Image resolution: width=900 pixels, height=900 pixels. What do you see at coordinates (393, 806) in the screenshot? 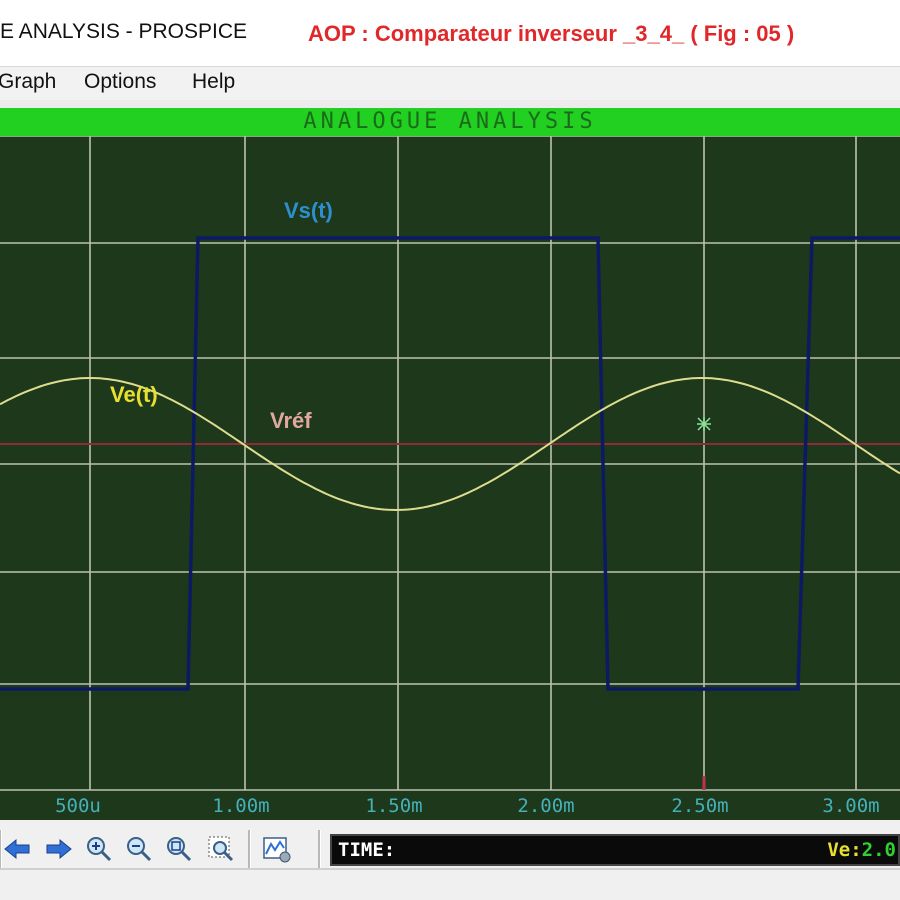
I see `x-tick-label: 1.50m` at bounding box center [393, 806].